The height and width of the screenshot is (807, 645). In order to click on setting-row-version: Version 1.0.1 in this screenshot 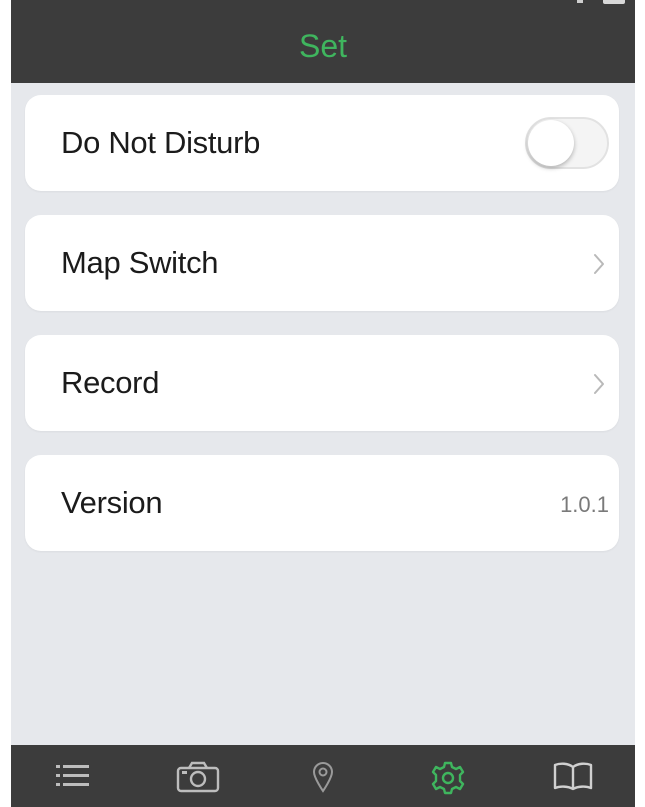, I will do `click(322, 503)`.